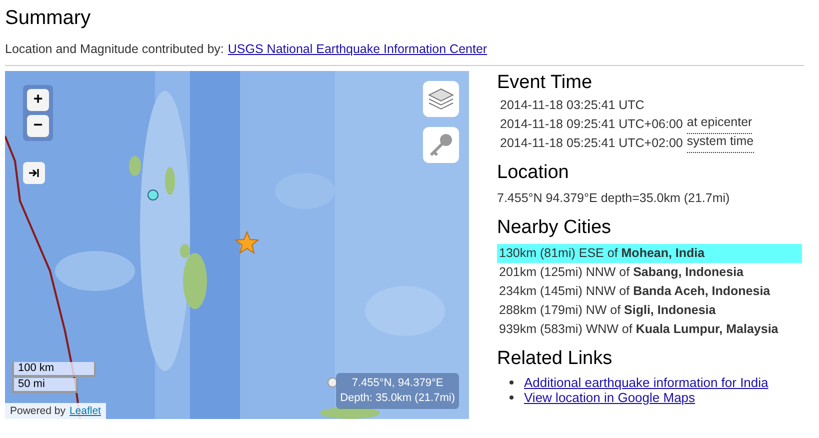 The width and height of the screenshot is (819, 438). What do you see at coordinates (38, 125) in the screenshot?
I see `zoom-out-button: −` at bounding box center [38, 125].